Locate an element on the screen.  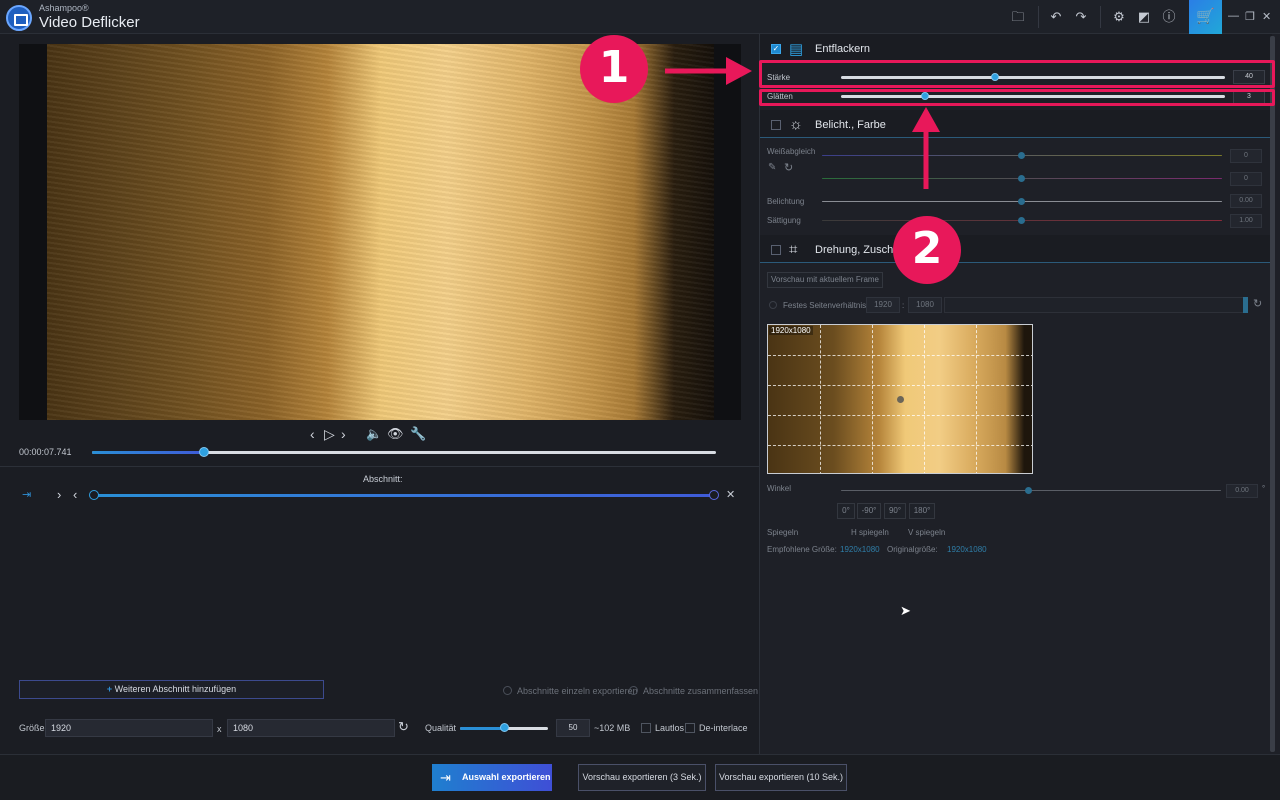
export-section-icon: ⇥ is located at coordinates (26, 494).